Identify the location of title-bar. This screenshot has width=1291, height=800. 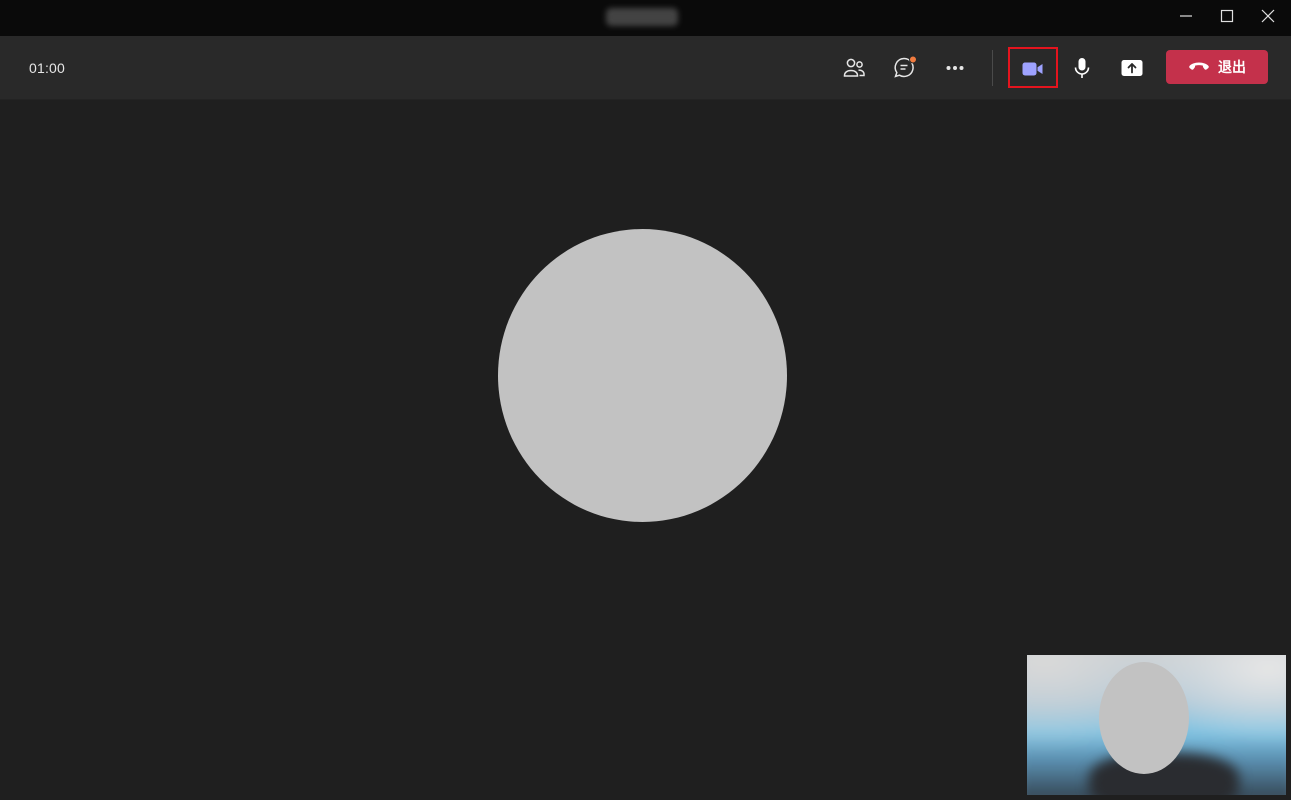
(645, 18).